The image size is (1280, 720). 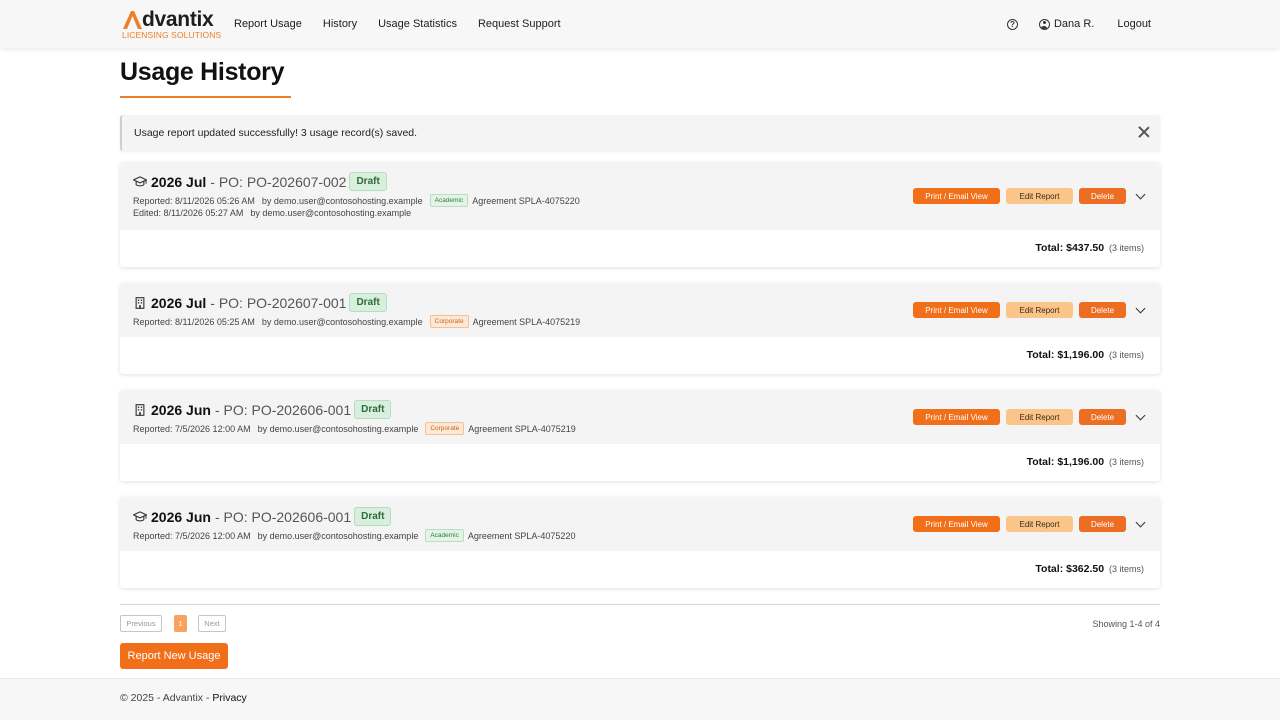 What do you see at coordinates (260, 181) in the screenshot?
I see `report-title: 2026 Jul - PO: PO-202607-002 Draft` at bounding box center [260, 181].